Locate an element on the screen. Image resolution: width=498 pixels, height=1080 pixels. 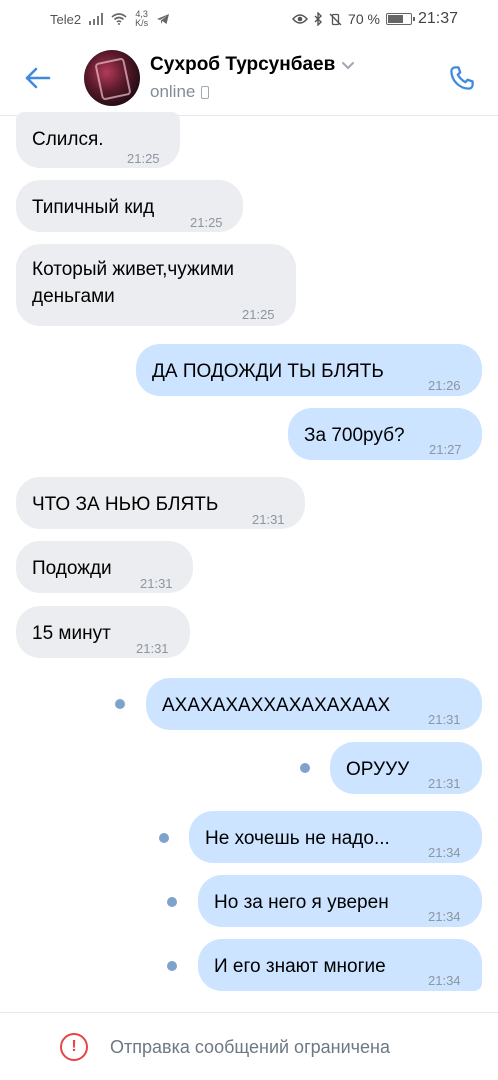
message-text: Подожди is located at coordinates (72, 568).